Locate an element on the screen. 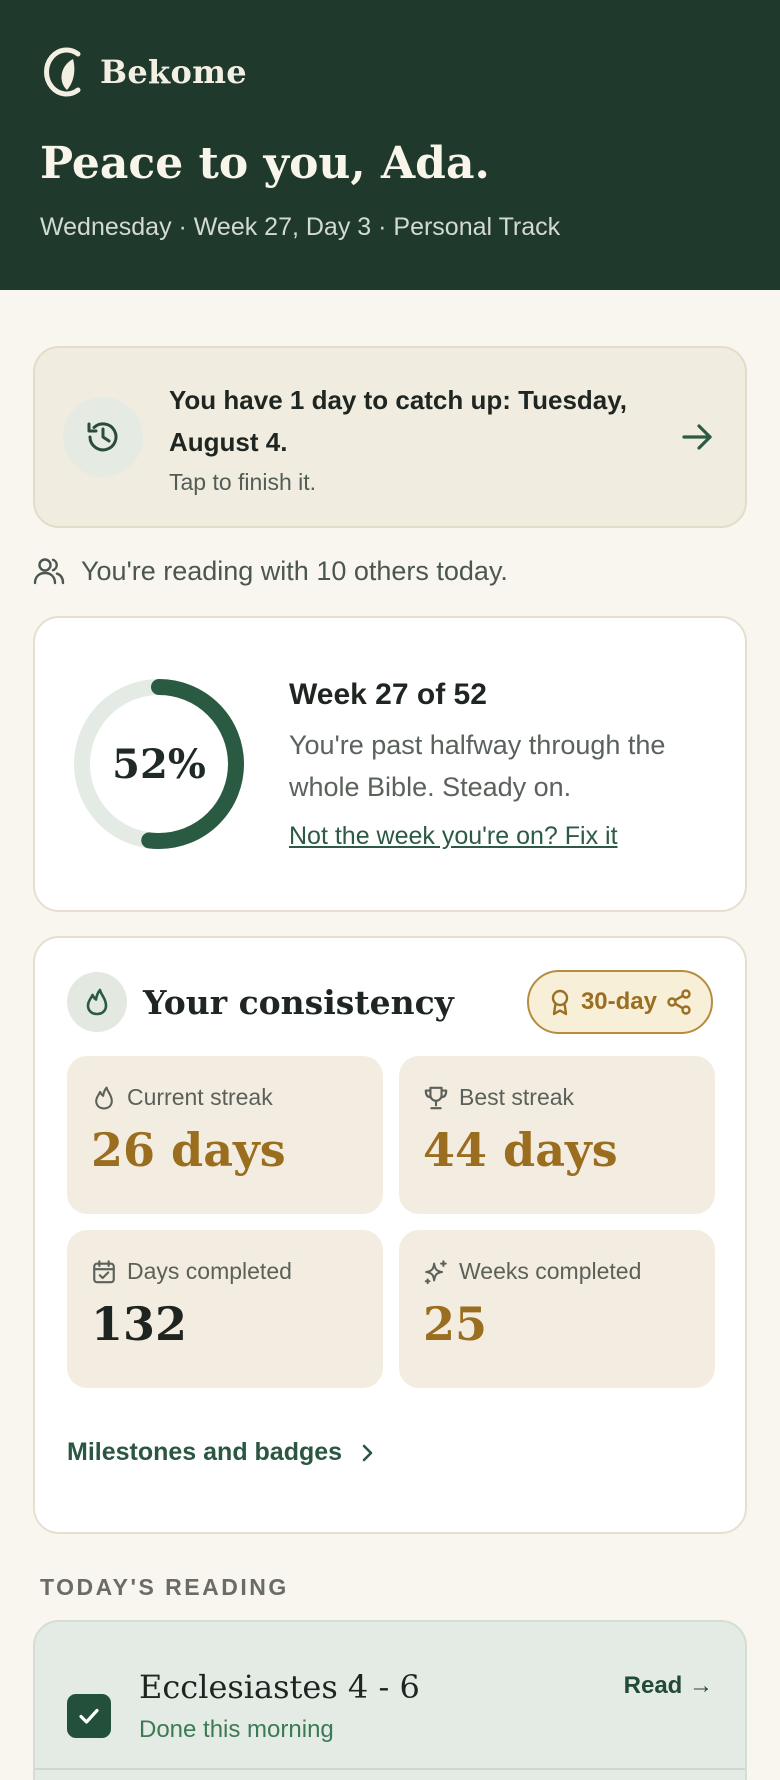 Image resolution: width=780 pixels, height=1780 pixels. divider is located at coordinates (390, 1769).